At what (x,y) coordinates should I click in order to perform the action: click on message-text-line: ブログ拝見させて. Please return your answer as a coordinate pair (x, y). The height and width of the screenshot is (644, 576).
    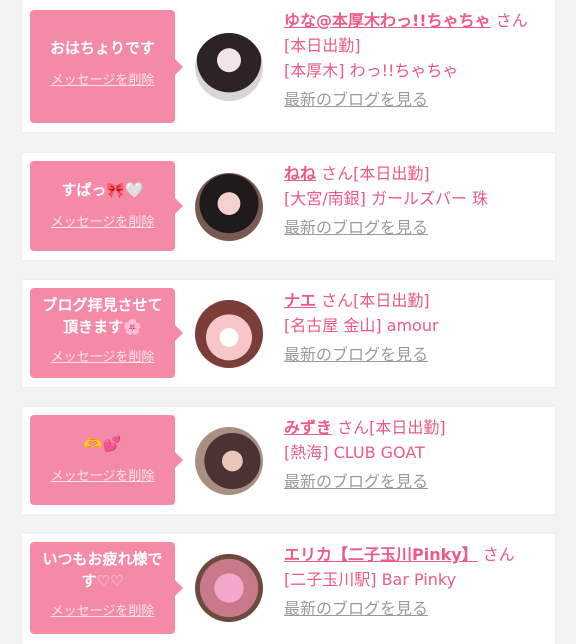
    Looking at the image, I should click on (102, 305).